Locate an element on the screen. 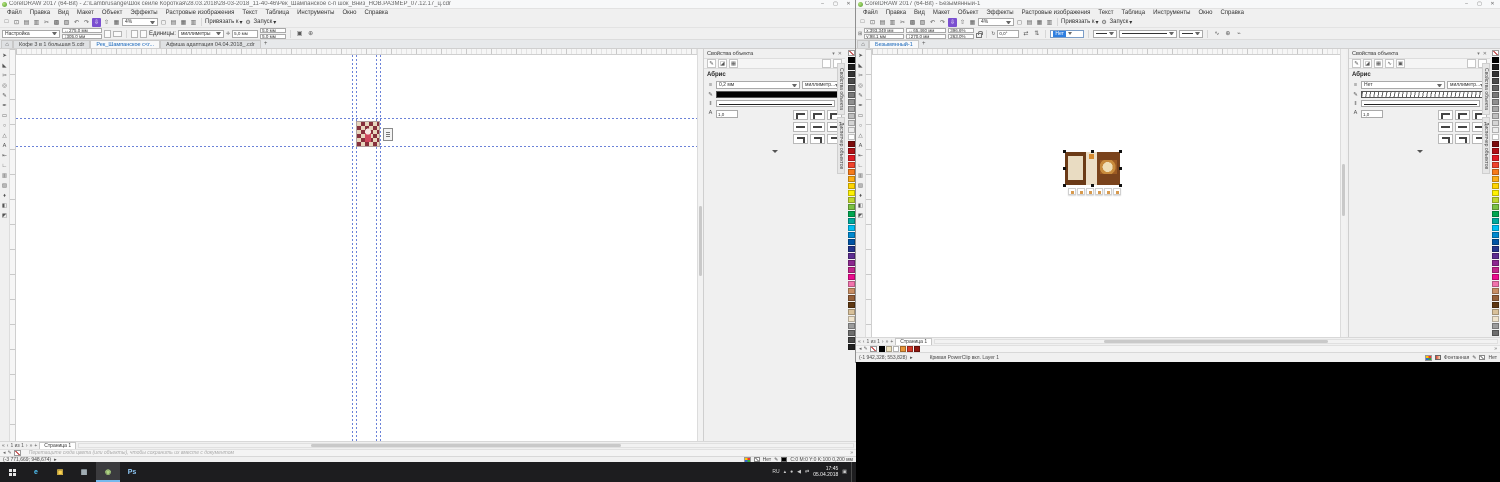 The width and height of the screenshot is (1500, 482). menu-item: Объект is located at coordinates (968, 13).